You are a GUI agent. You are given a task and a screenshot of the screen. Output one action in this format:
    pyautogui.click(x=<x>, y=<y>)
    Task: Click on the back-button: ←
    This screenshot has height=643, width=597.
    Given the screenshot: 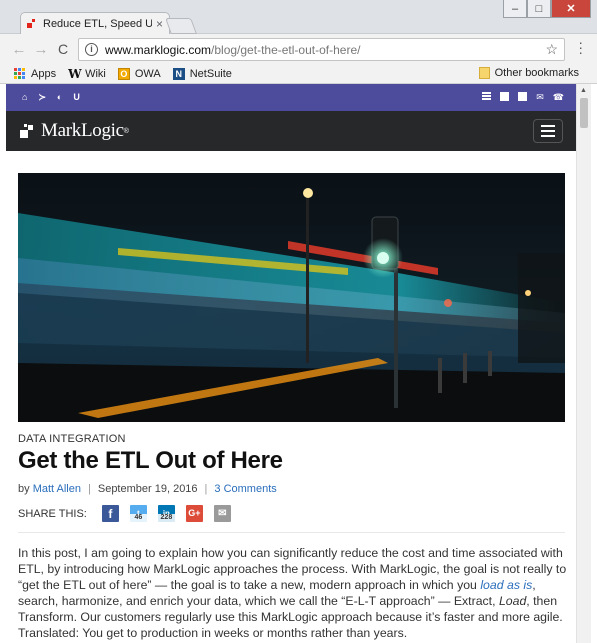 What is the action you would take?
    pyautogui.click(x=19, y=49)
    